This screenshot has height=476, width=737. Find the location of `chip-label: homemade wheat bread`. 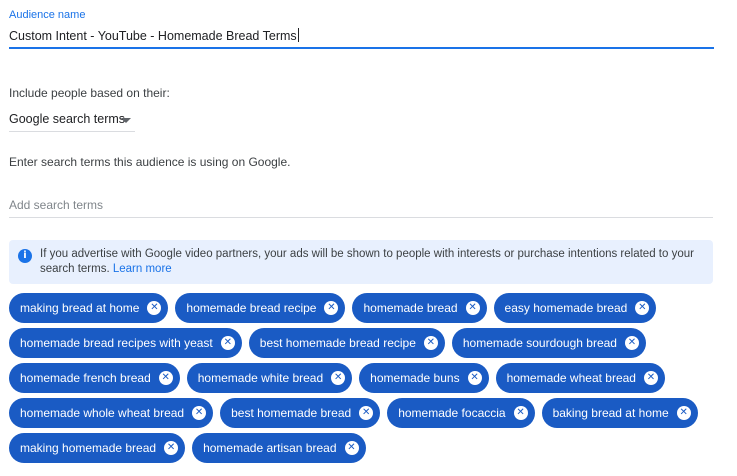

chip-label: homemade wheat bread is located at coordinates (571, 378).